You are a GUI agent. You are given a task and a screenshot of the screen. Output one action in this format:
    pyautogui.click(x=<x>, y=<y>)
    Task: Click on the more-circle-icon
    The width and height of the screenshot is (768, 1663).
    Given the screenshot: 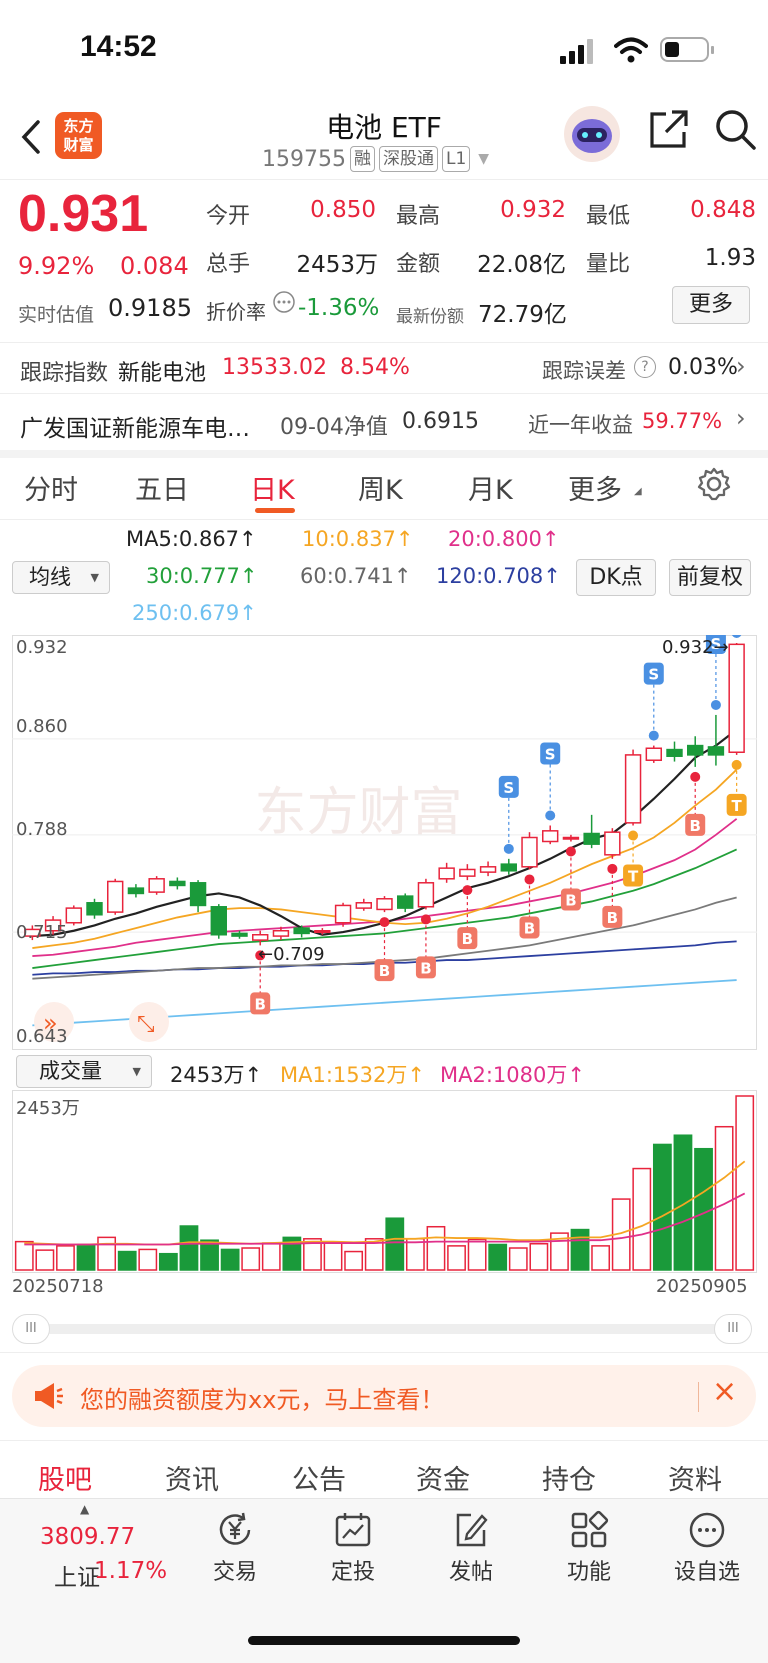 What is the action you would take?
    pyautogui.click(x=707, y=1530)
    